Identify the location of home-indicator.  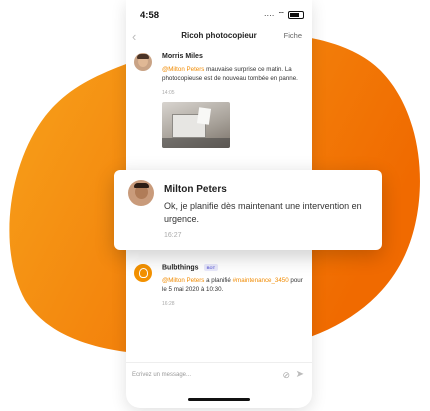
(219, 399).